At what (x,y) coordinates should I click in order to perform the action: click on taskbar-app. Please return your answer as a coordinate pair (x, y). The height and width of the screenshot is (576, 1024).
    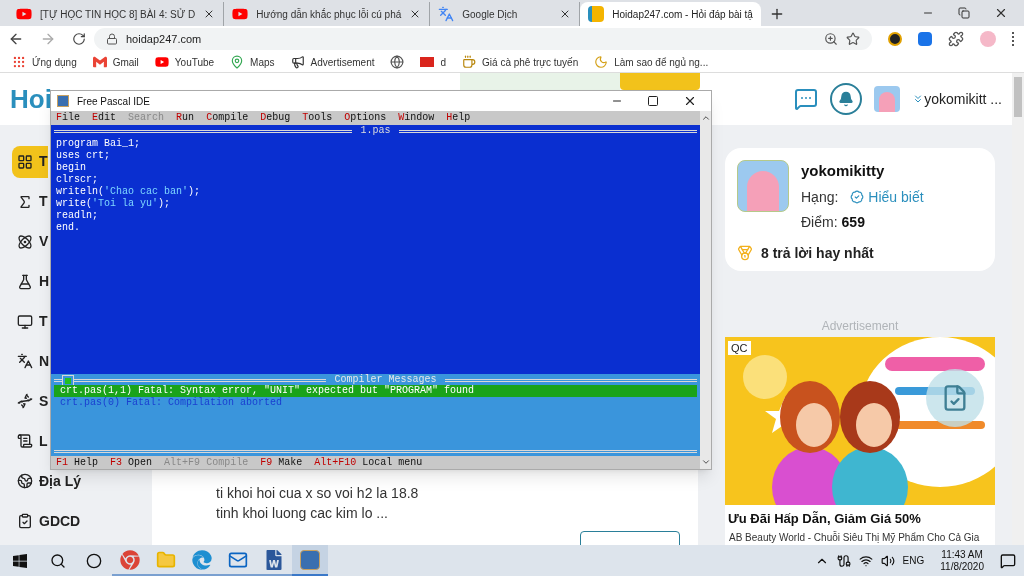
    Looking at the image, I should click on (310, 560).